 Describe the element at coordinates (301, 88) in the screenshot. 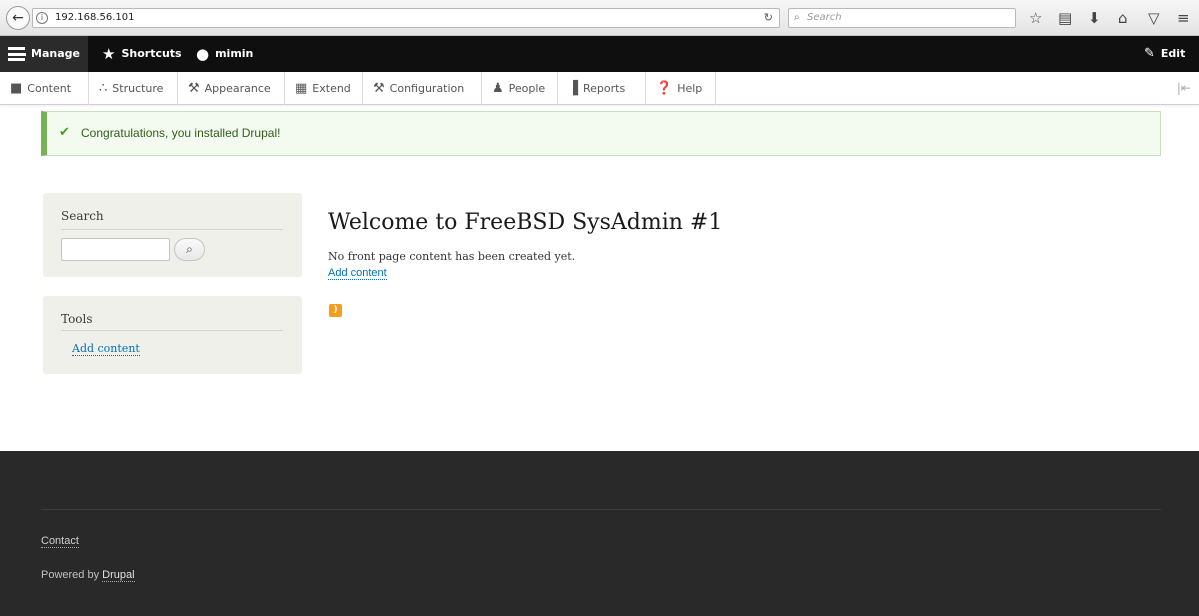

I see `extend-icon: ▦` at that location.